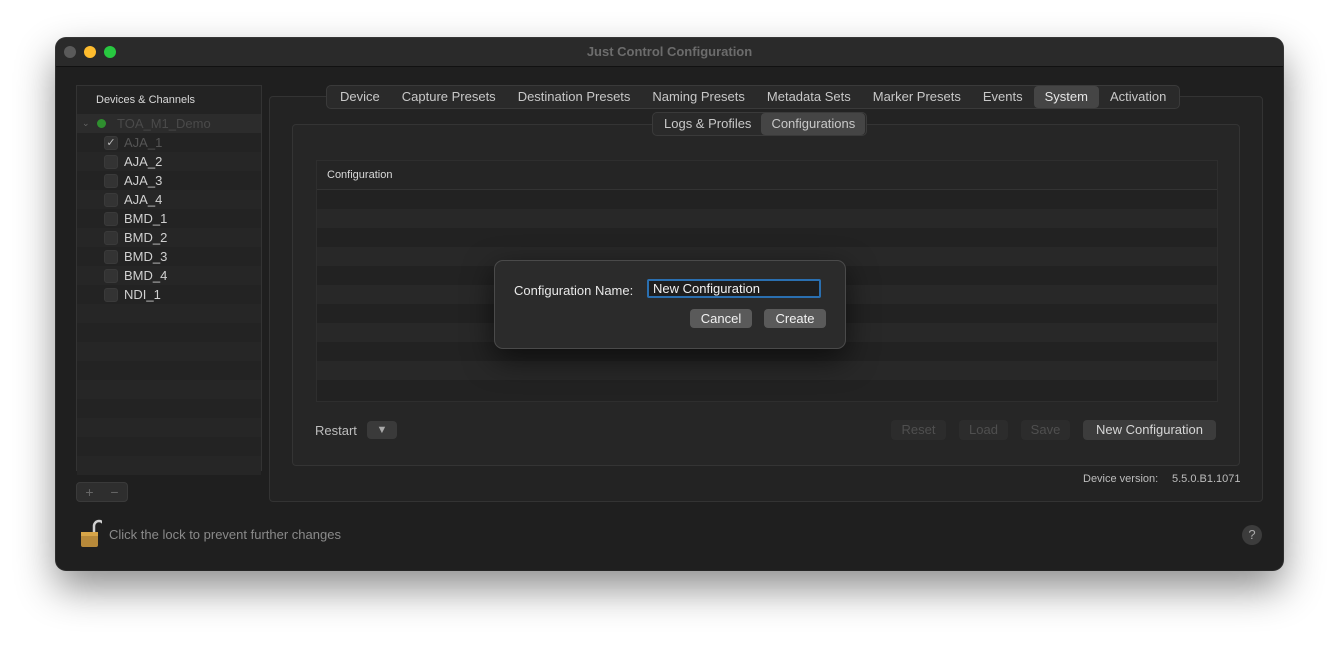 Image resolution: width=1339 pixels, height=645 pixels. Describe the element at coordinates (1066, 97) in the screenshot. I see `tab-system: System` at that location.